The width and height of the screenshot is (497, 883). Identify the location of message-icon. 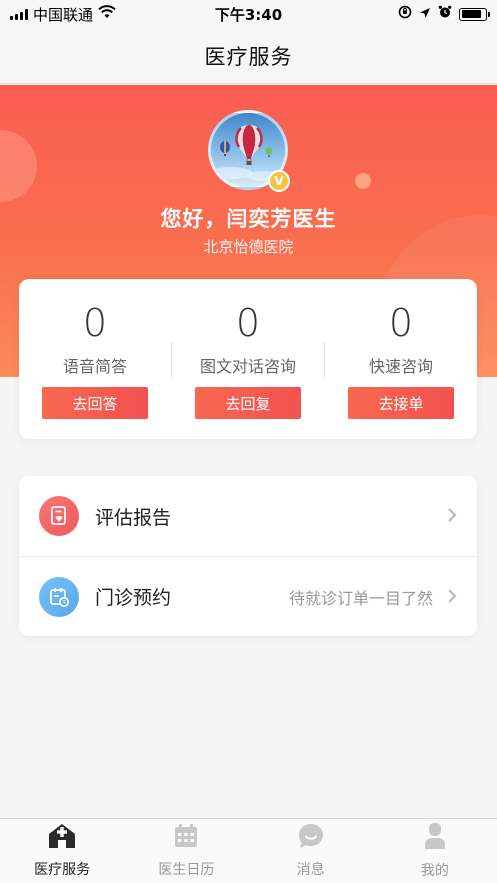
(311, 838).